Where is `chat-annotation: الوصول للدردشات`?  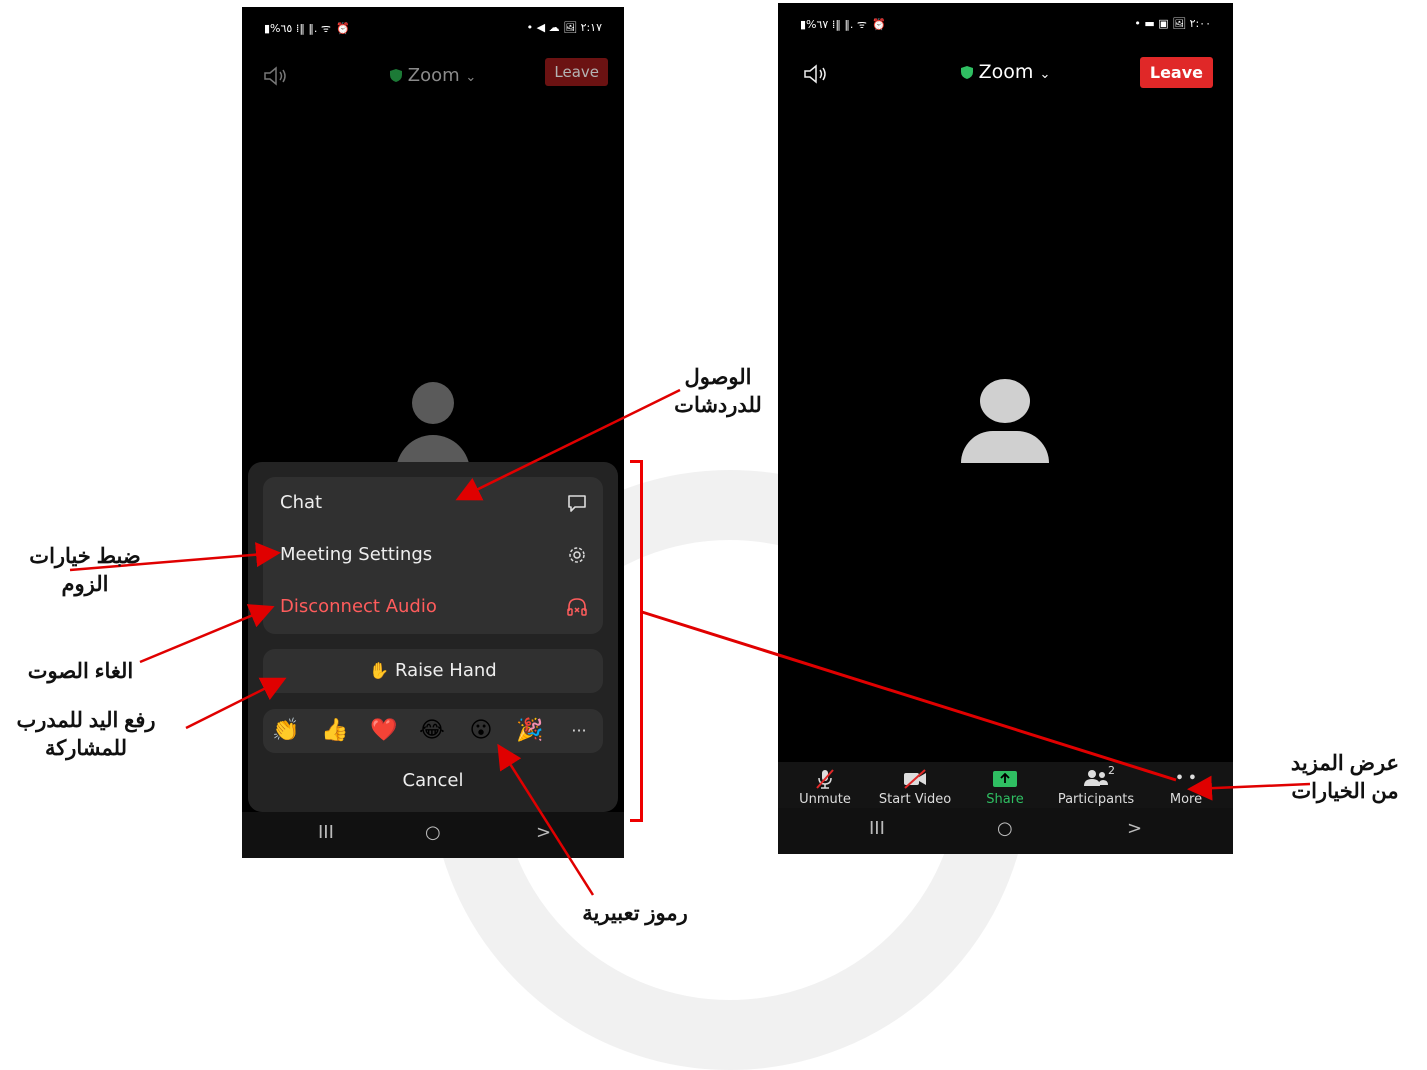
chat-annotation: الوصول للدردشات is located at coordinates (718, 391).